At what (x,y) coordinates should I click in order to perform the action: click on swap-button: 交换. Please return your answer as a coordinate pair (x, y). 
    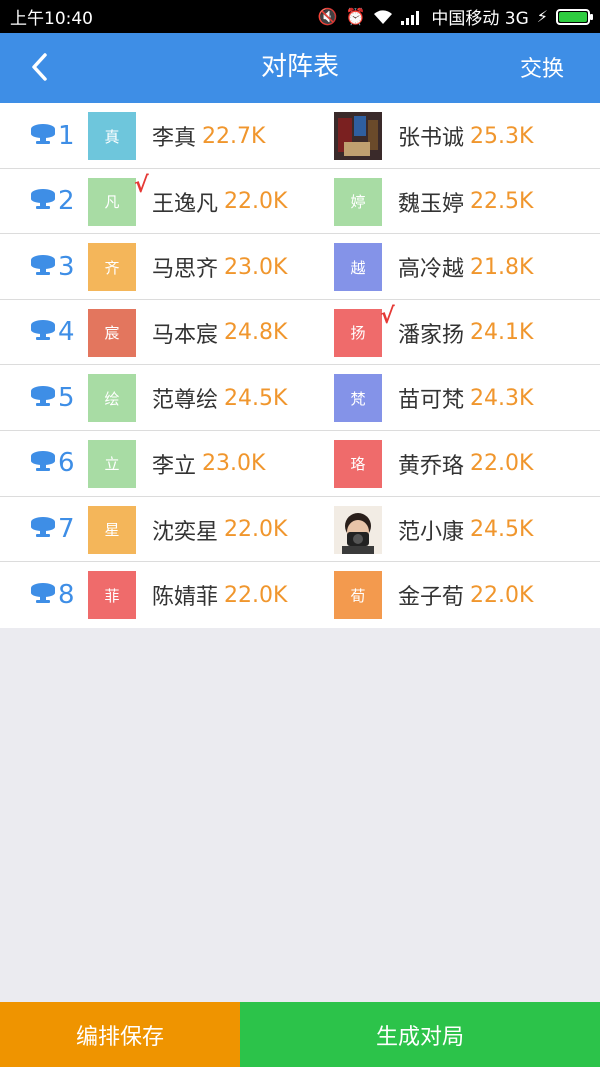
    Looking at the image, I should click on (542, 68).